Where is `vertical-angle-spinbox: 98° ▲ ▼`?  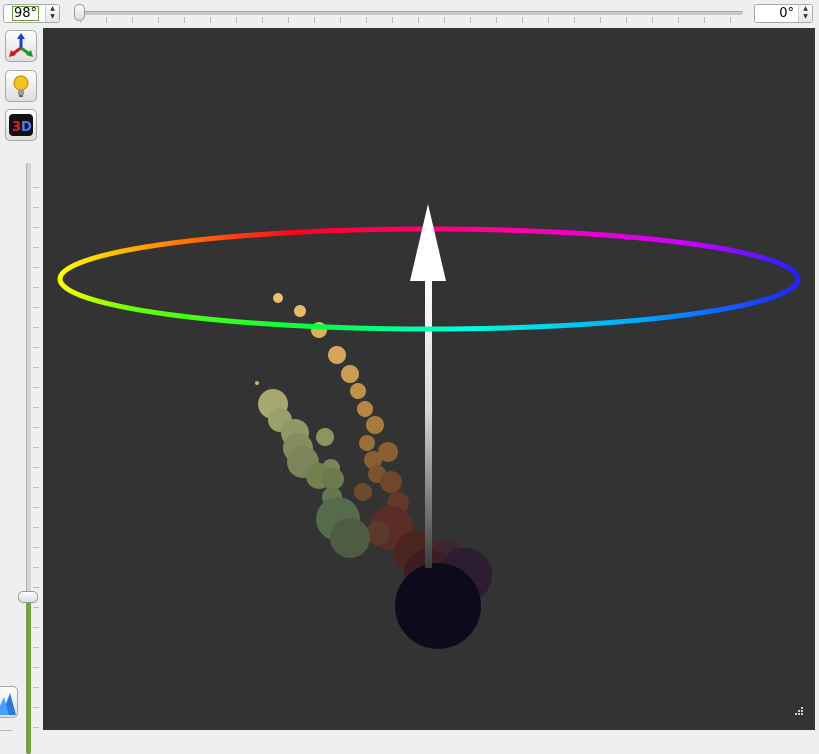 vertical-angle-spinbox: 98° ▲ ▼ is located at coordinates (31, 13).